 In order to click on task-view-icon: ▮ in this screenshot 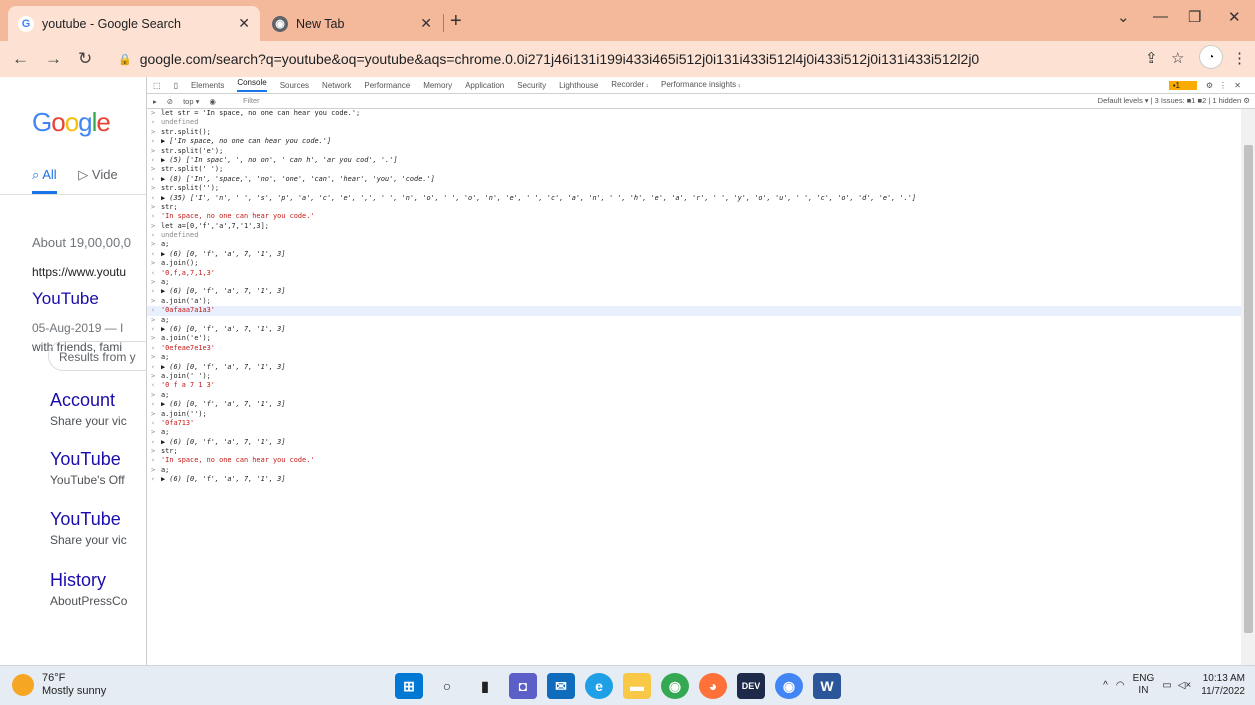, I will do `click(485, 686)`.